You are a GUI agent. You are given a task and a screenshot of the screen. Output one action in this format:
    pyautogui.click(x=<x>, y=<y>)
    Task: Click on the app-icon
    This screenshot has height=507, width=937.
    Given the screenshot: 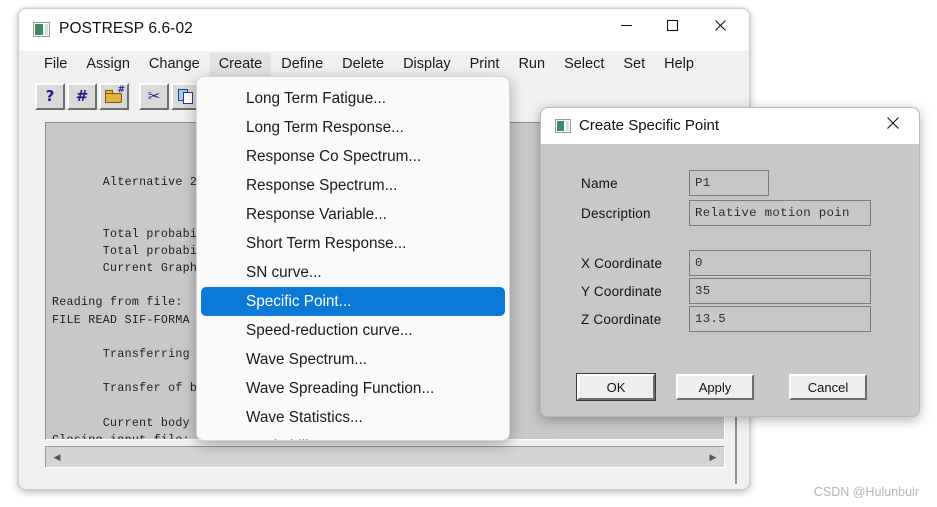 What is the action you would take?
    pyautogui.click(x=41, y=29)
    